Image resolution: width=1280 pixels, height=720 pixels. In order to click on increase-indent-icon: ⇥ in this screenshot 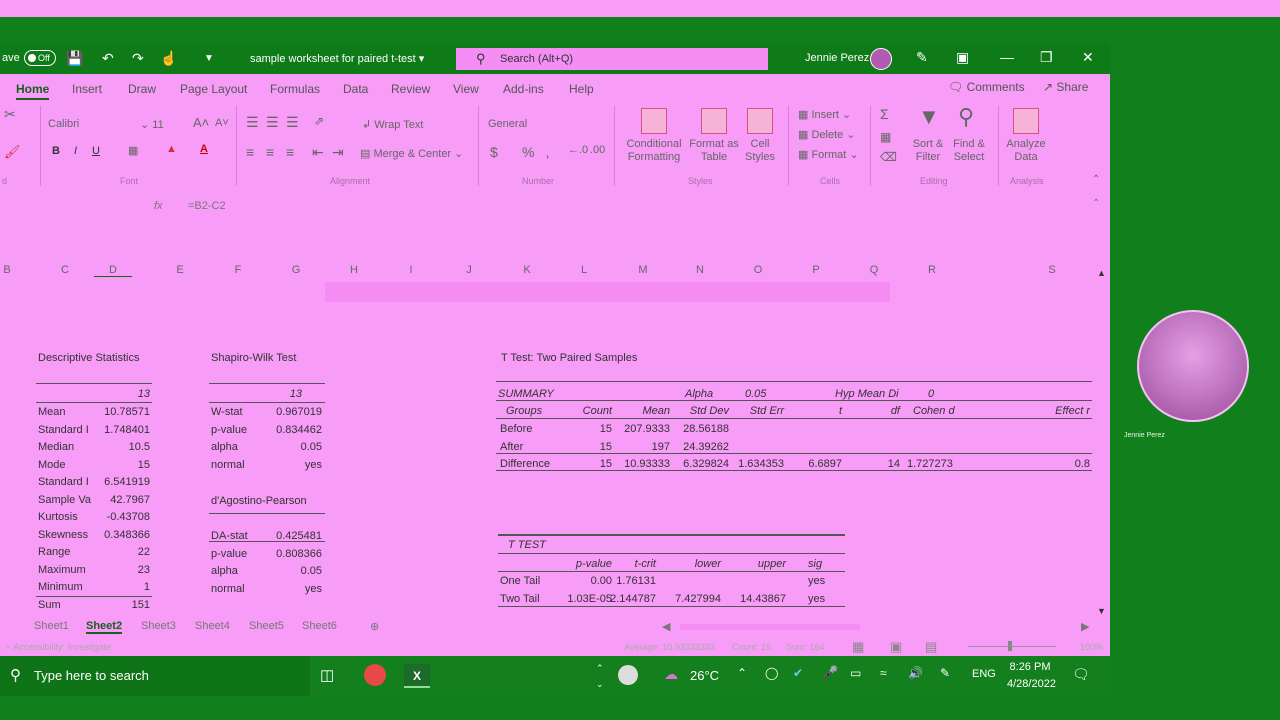, I will do `click(338, 152)`.